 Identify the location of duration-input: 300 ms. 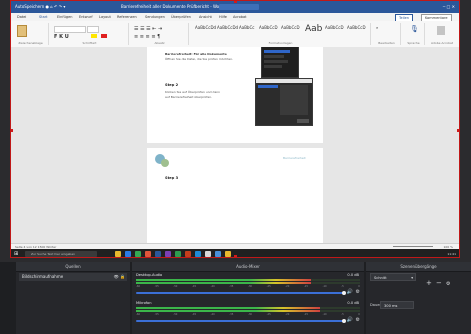
(397, 305).